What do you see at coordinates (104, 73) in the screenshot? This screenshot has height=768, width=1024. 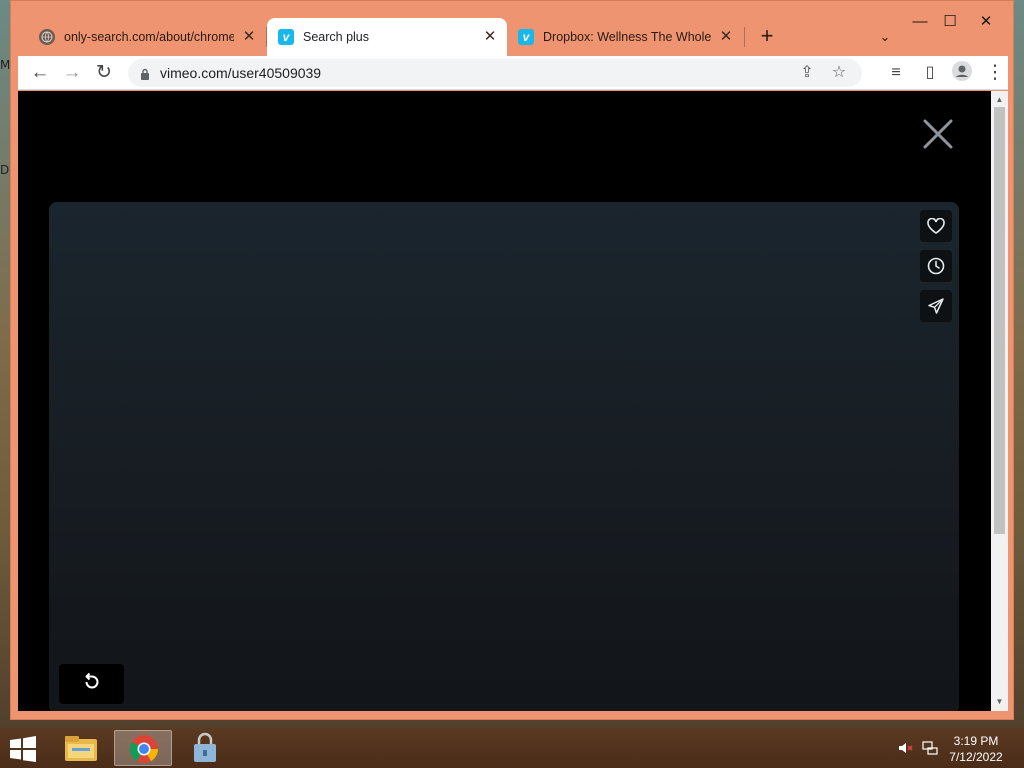 I see `reload-button: ↻` at bounding box center [104, 73].